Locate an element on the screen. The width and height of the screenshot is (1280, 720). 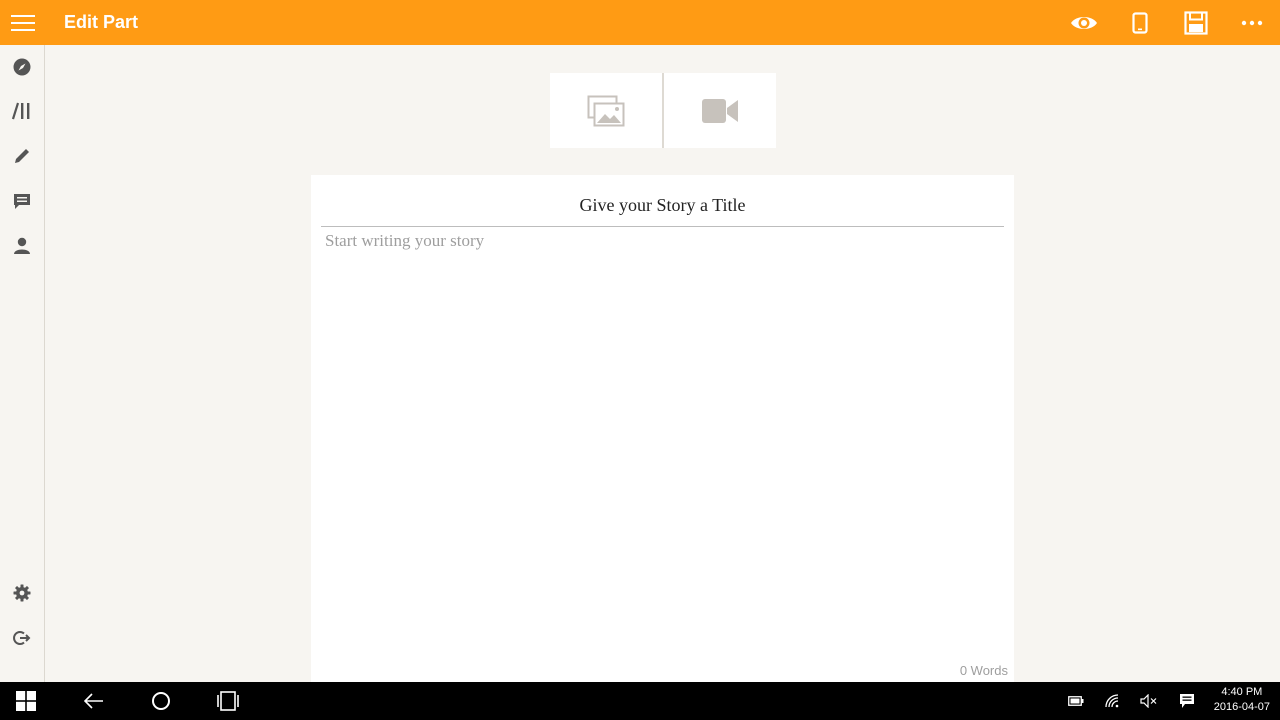
clock: 4:40 PM 2016-04-07 is located at coordinates (1242, 700).